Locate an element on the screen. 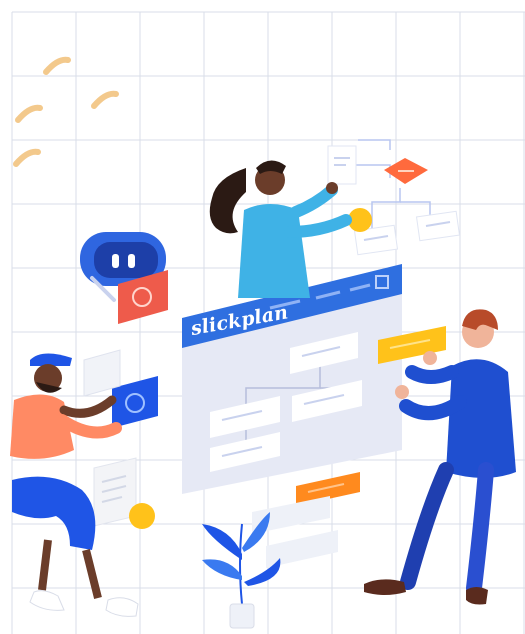 This screenshot has width=525, height=634. woman-figure is located at coordinates (280, 229).